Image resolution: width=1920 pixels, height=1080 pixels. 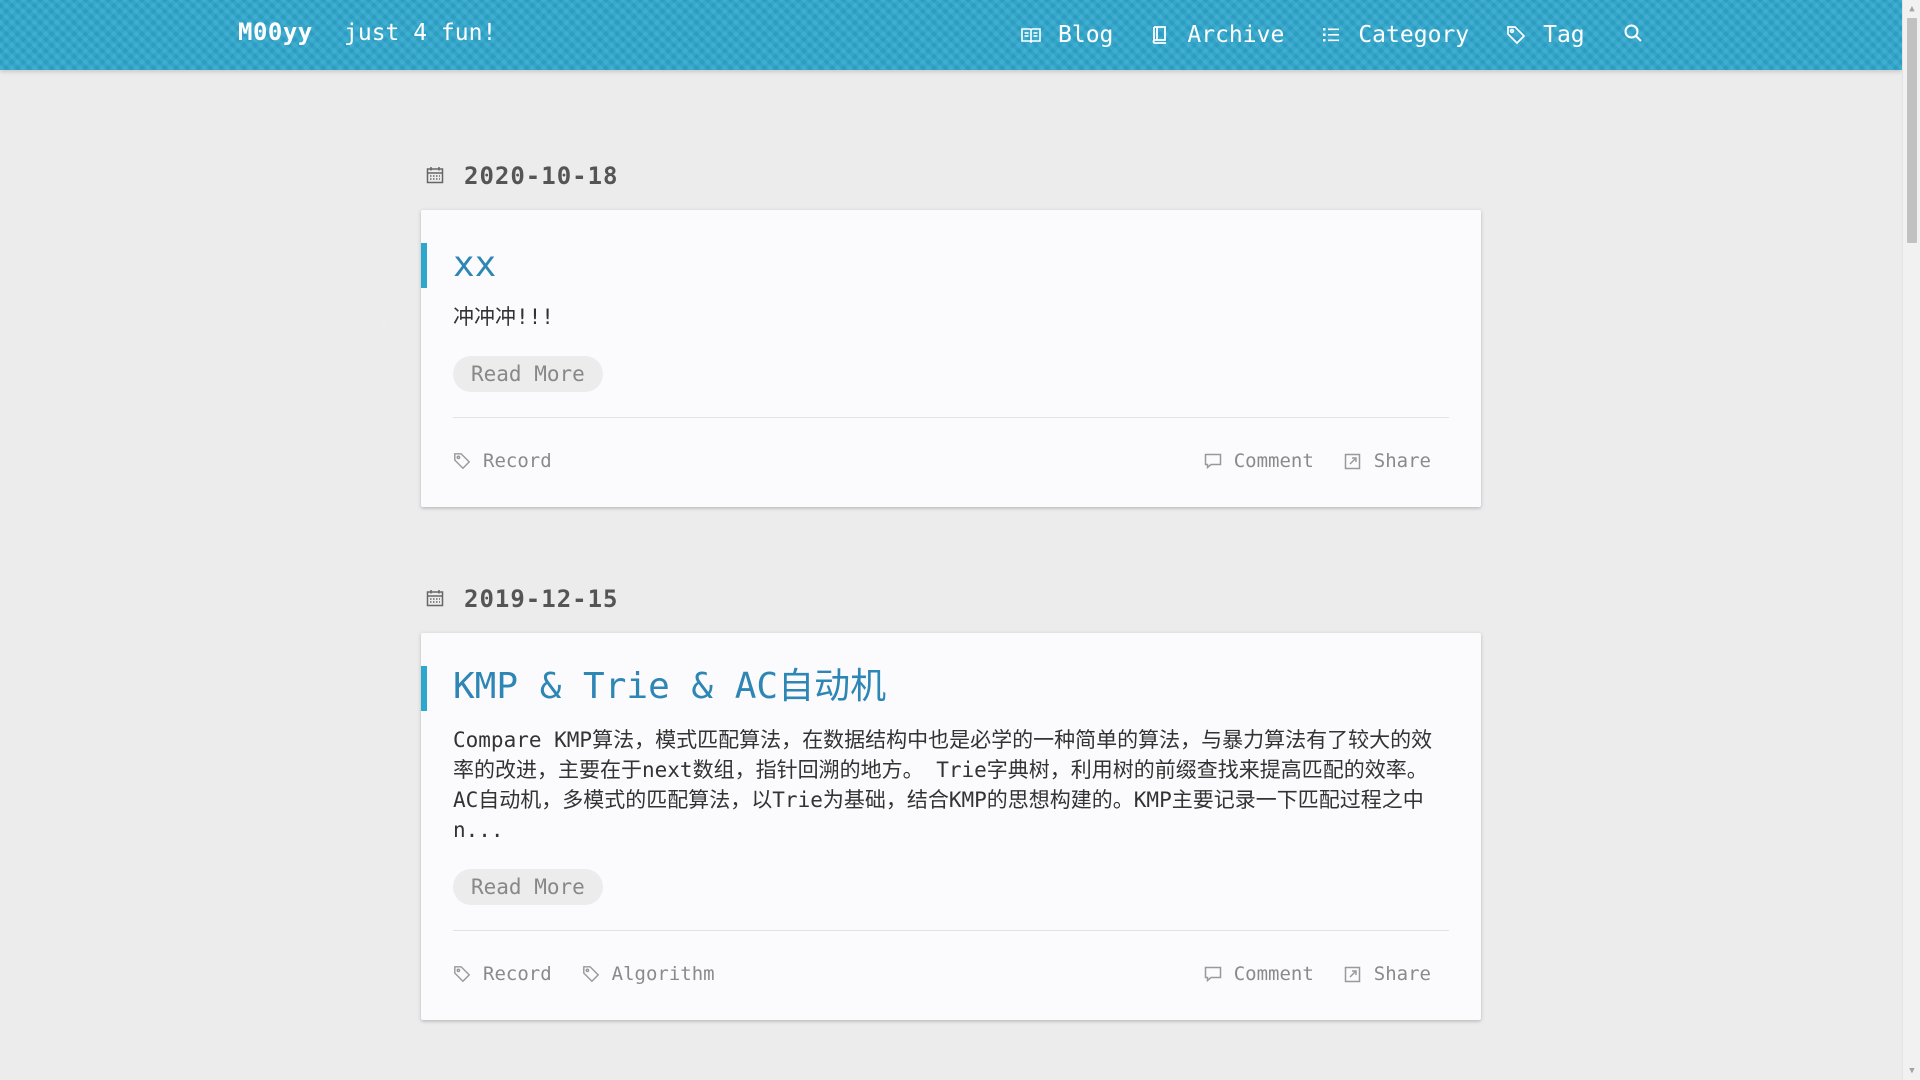 What do you see at coordinates (474, 265) in the screenshot?
I see `post-title: xx` at bounding box center [474, 265].